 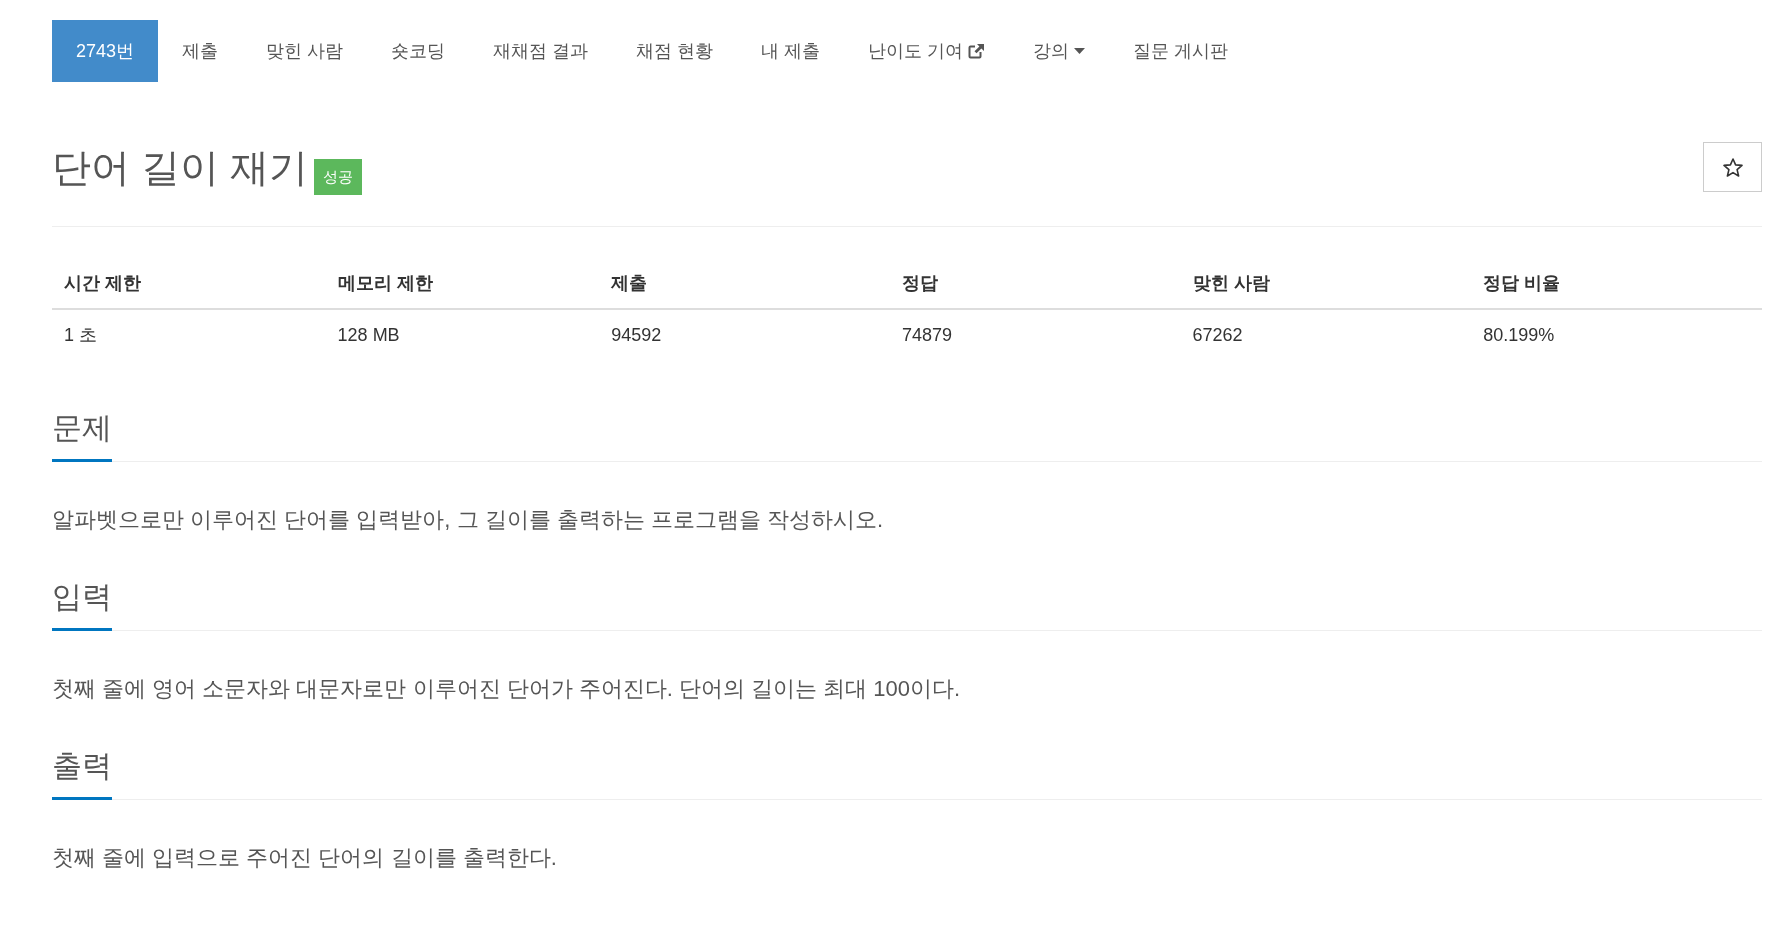 I want to click on section-text: 첫째 줄에 입력으로 주어진 단어의 길이를 출력한다., so click(x=305, y=858).